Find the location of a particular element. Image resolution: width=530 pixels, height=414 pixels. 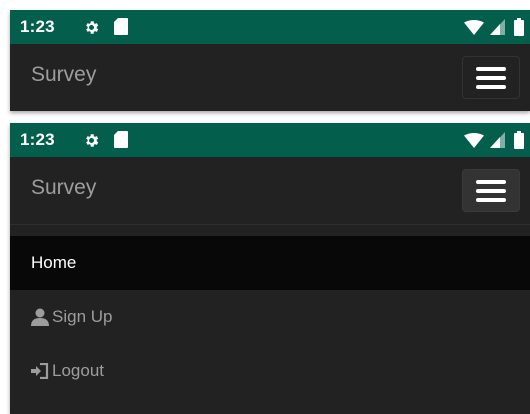

nav-item-logout: Logout is located at coordinates (270, 371).